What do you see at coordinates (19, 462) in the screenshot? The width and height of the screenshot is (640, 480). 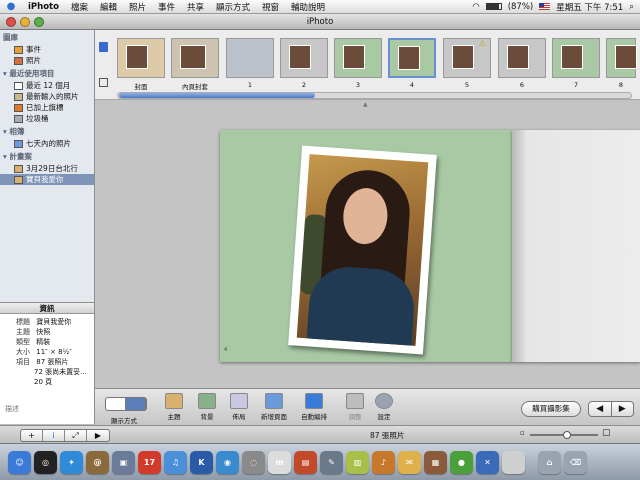 I see `dock-finder-icon: ☺` at bounding box center [19, 462].